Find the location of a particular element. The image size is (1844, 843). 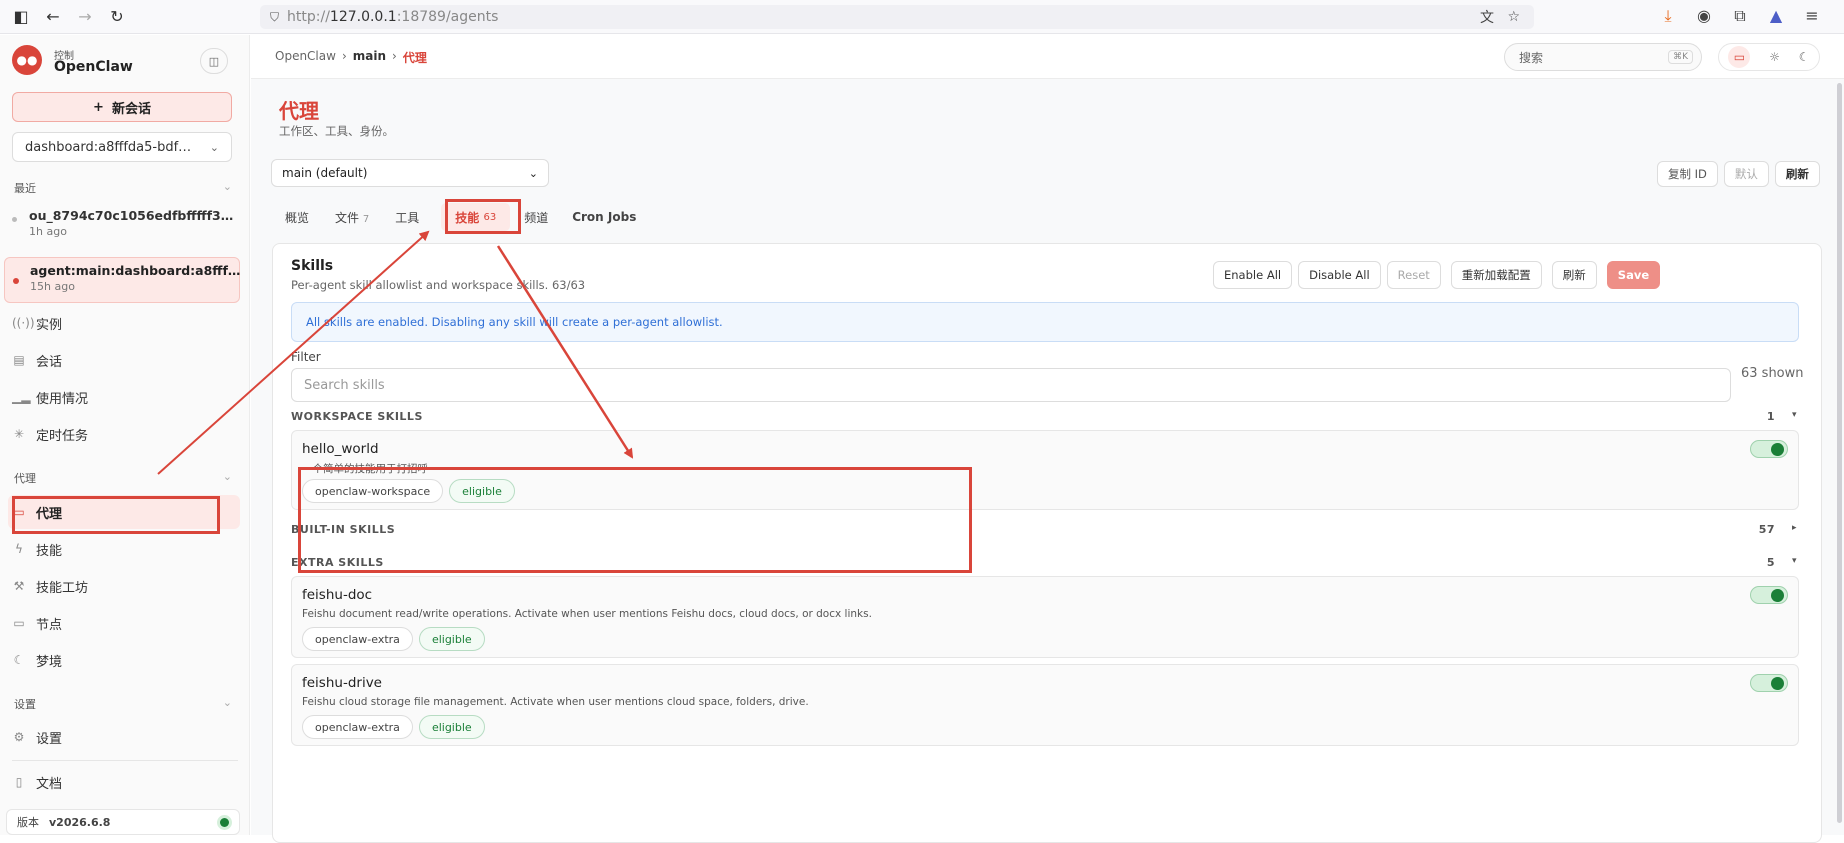

sidebar-item-instances: ((·)) 实例 is located at coordinates (126, 323).